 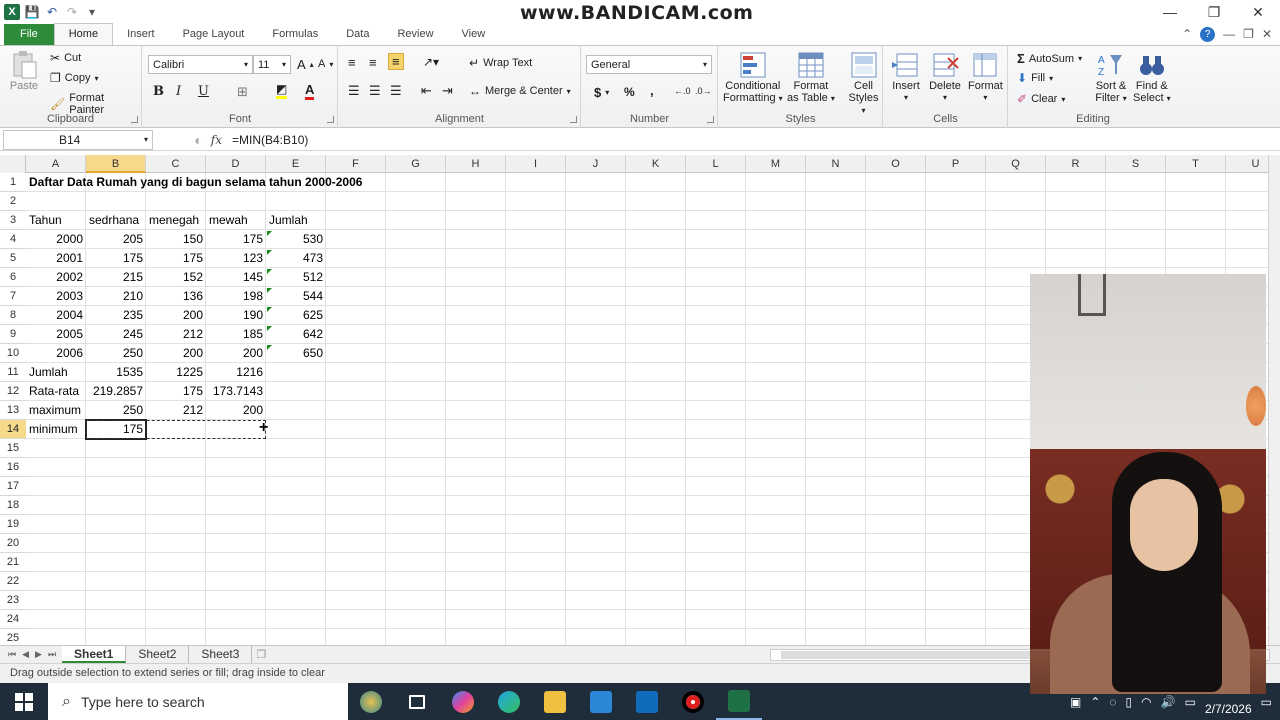 I want to click on prev-sheet-icon: ◀, so click(x=25, y=654).